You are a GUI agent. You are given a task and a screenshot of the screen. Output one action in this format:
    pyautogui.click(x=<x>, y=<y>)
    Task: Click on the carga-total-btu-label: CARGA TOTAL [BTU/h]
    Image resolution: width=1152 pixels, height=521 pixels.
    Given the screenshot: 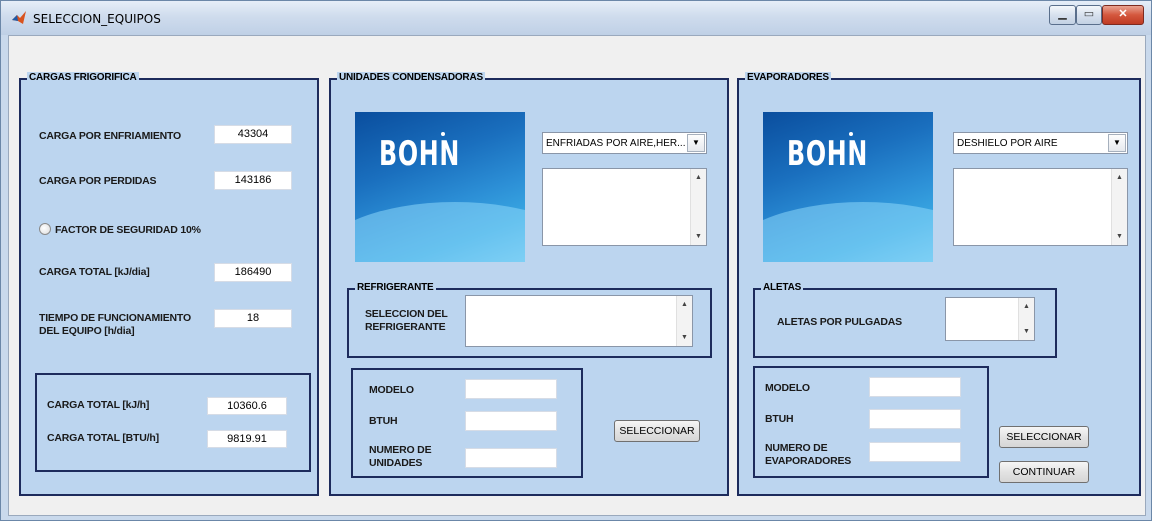 What is the action you would take?
    pyautogui.click(x=103, y=438)
    